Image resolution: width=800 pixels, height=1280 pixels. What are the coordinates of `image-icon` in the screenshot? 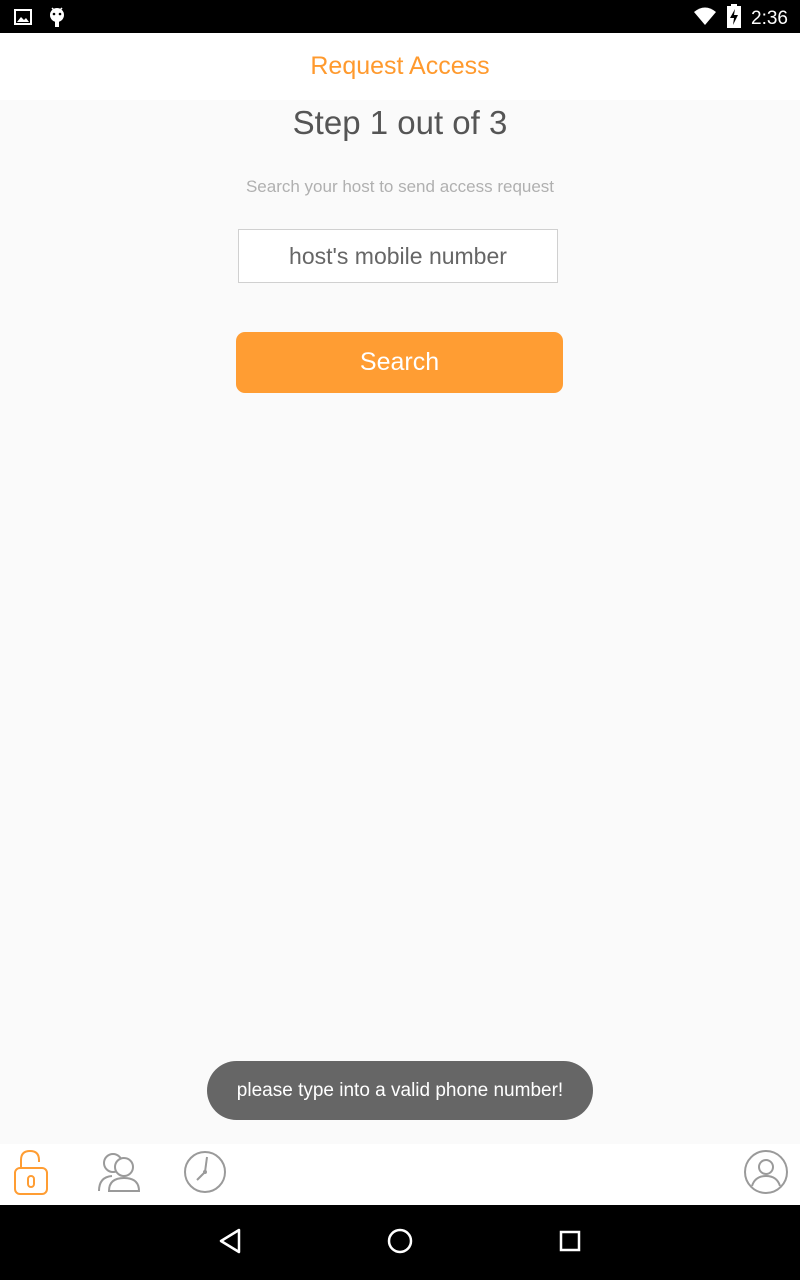 It's located at (23, 19).